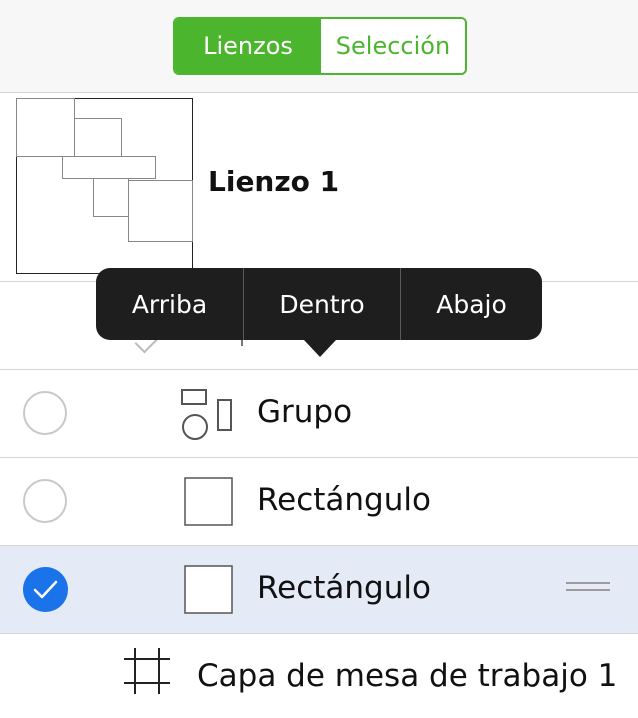  Describe the element at coordinates (322, 304) in the screenshot. I see `popover-item-dentro: Dentro` at that location.